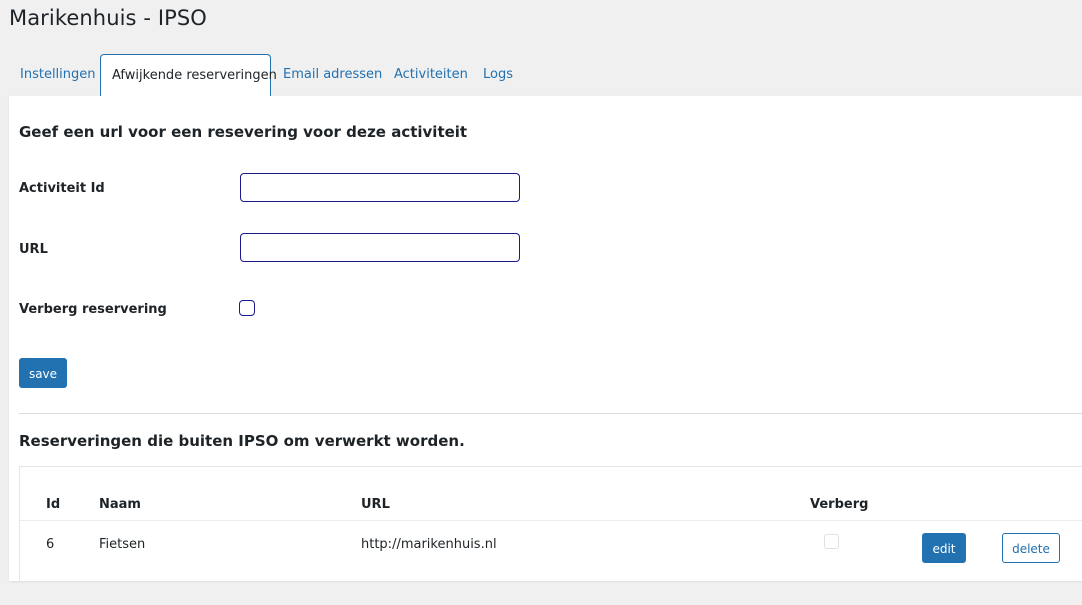  Describe the element at coordinates (58, 75) in the screenshot. I see `tab-instellingen: Instellingen` at that location.